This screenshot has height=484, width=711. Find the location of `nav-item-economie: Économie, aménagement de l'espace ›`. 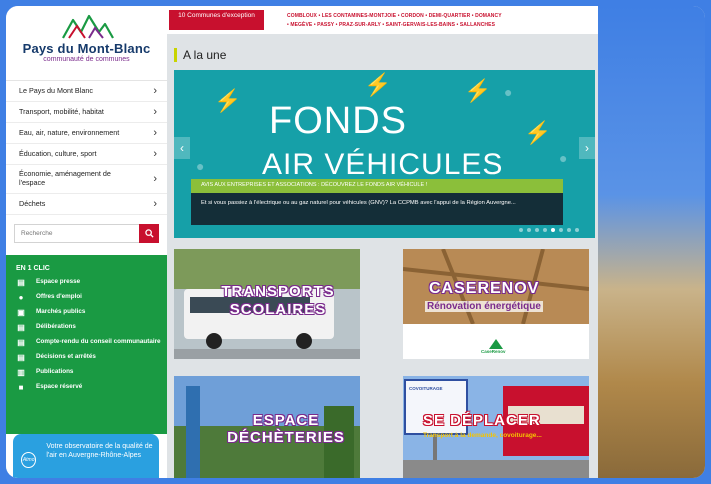

nav-item-economie: Économie, aménagement de l'espace › is located at coordinates (86, 179).